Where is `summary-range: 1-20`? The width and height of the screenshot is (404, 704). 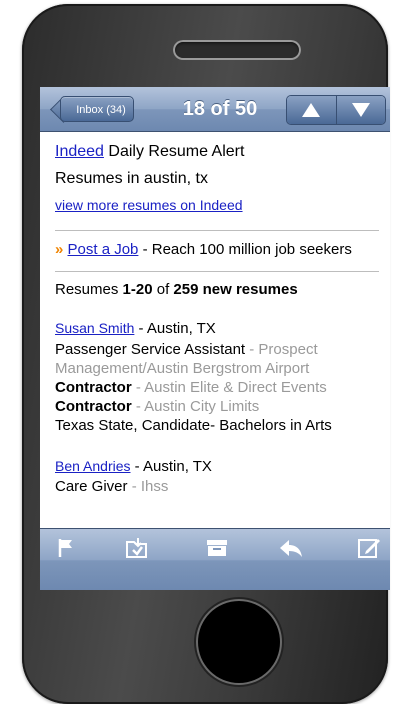
summary-range: 1-20 is located at coordinates (137, 289).